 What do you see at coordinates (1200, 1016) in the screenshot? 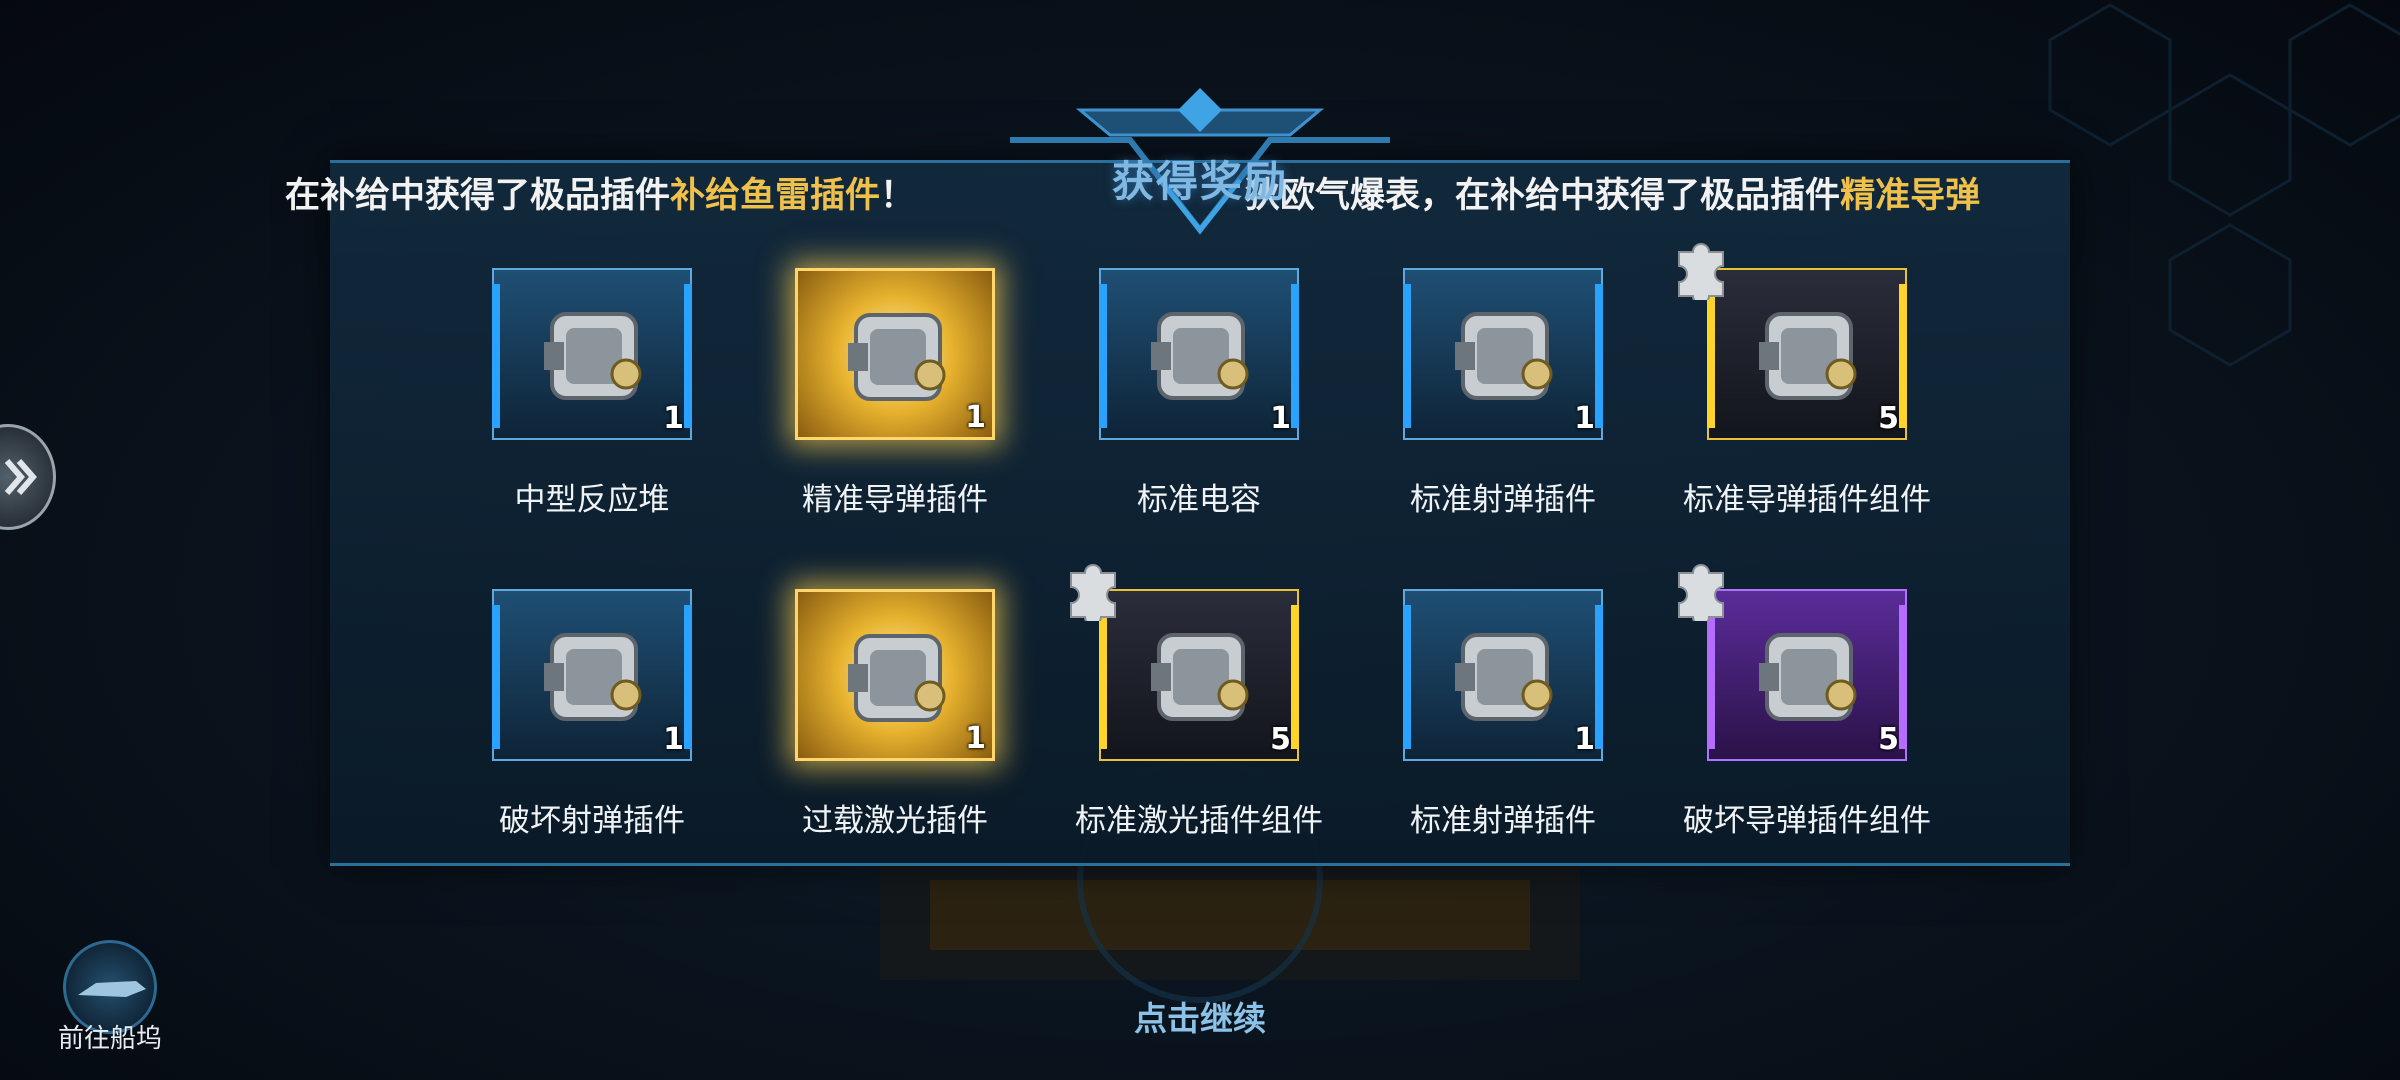
I see `tap-to-continue: 点击继续` at bounding box center [1200, 1016].